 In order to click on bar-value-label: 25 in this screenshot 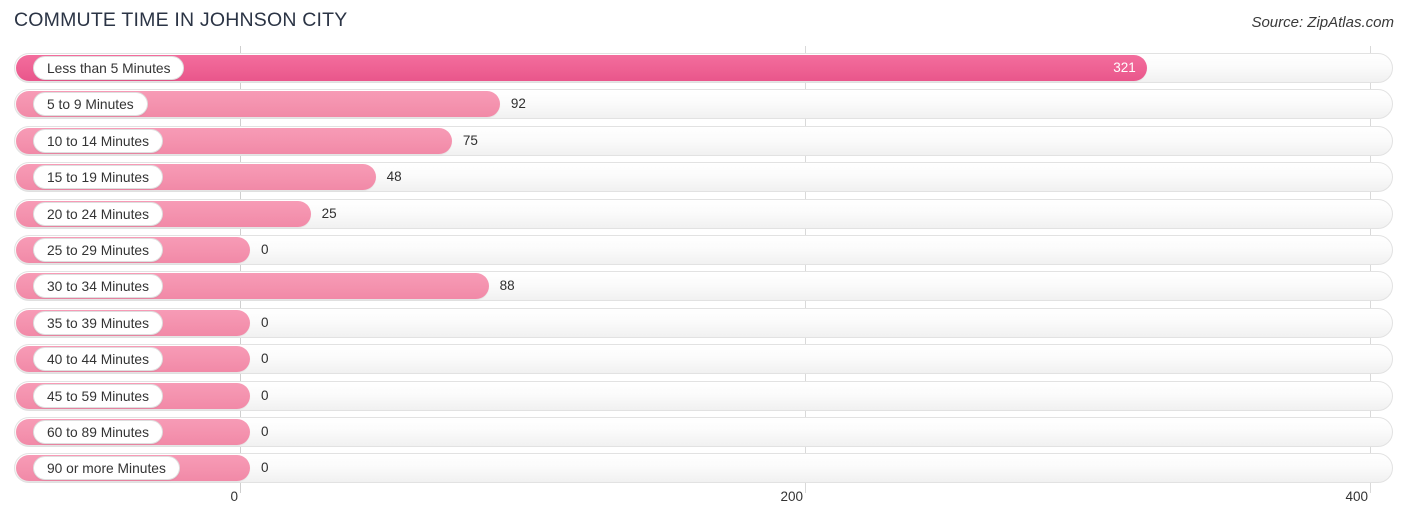, I will do `click(329, 213)`.